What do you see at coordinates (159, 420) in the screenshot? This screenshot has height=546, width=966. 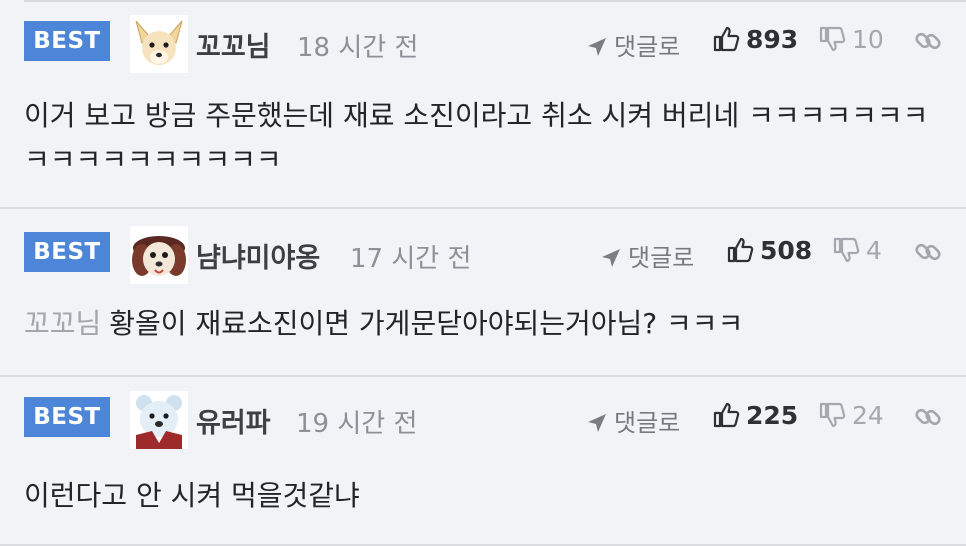 I see `polar-bear-avatar-icon` at bounding box center [159, 420].